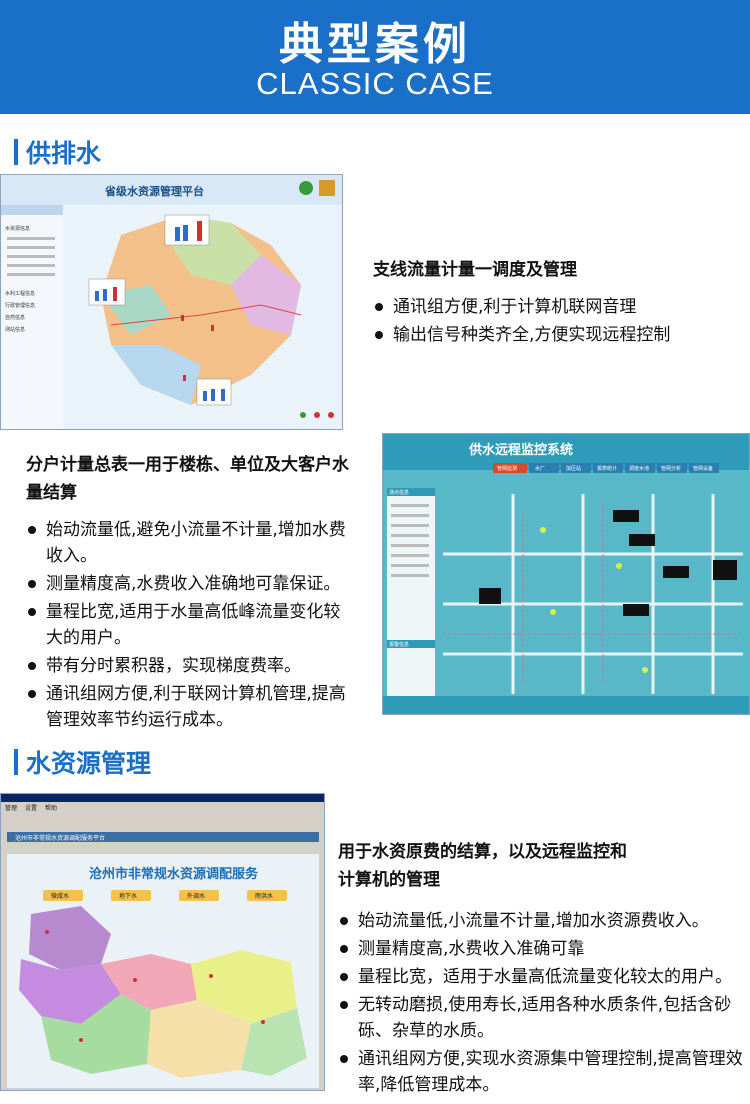 This screenshot has height=1104, width=750. Describe the element at coordinates (191, 584) in the screenshot. I see `bullet-item: 测量精度高,水费收入准确地可靠保证。` at that location.